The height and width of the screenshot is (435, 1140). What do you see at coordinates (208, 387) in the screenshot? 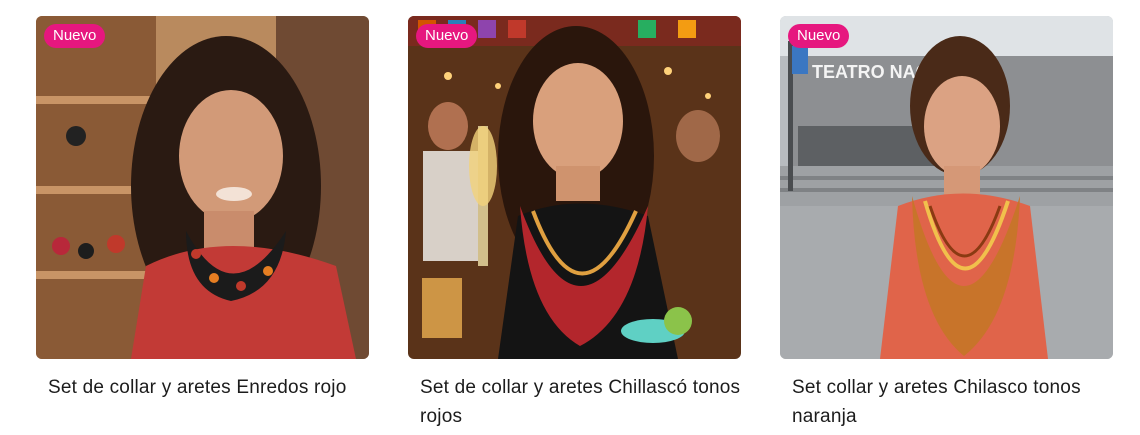
I see `product-title: Set de collar y aretes Enredos rojo` at bounding box center [208, 387].